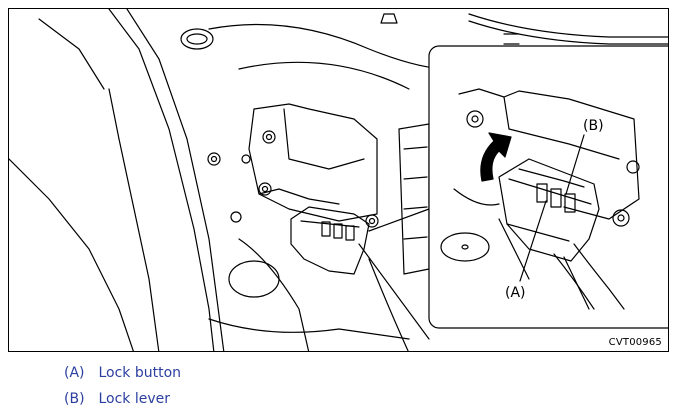 This screenshot has width=680, height=416. Describe the element at coordinates (197, 39) in the screenshot. I see `rubber-plug` at that location.